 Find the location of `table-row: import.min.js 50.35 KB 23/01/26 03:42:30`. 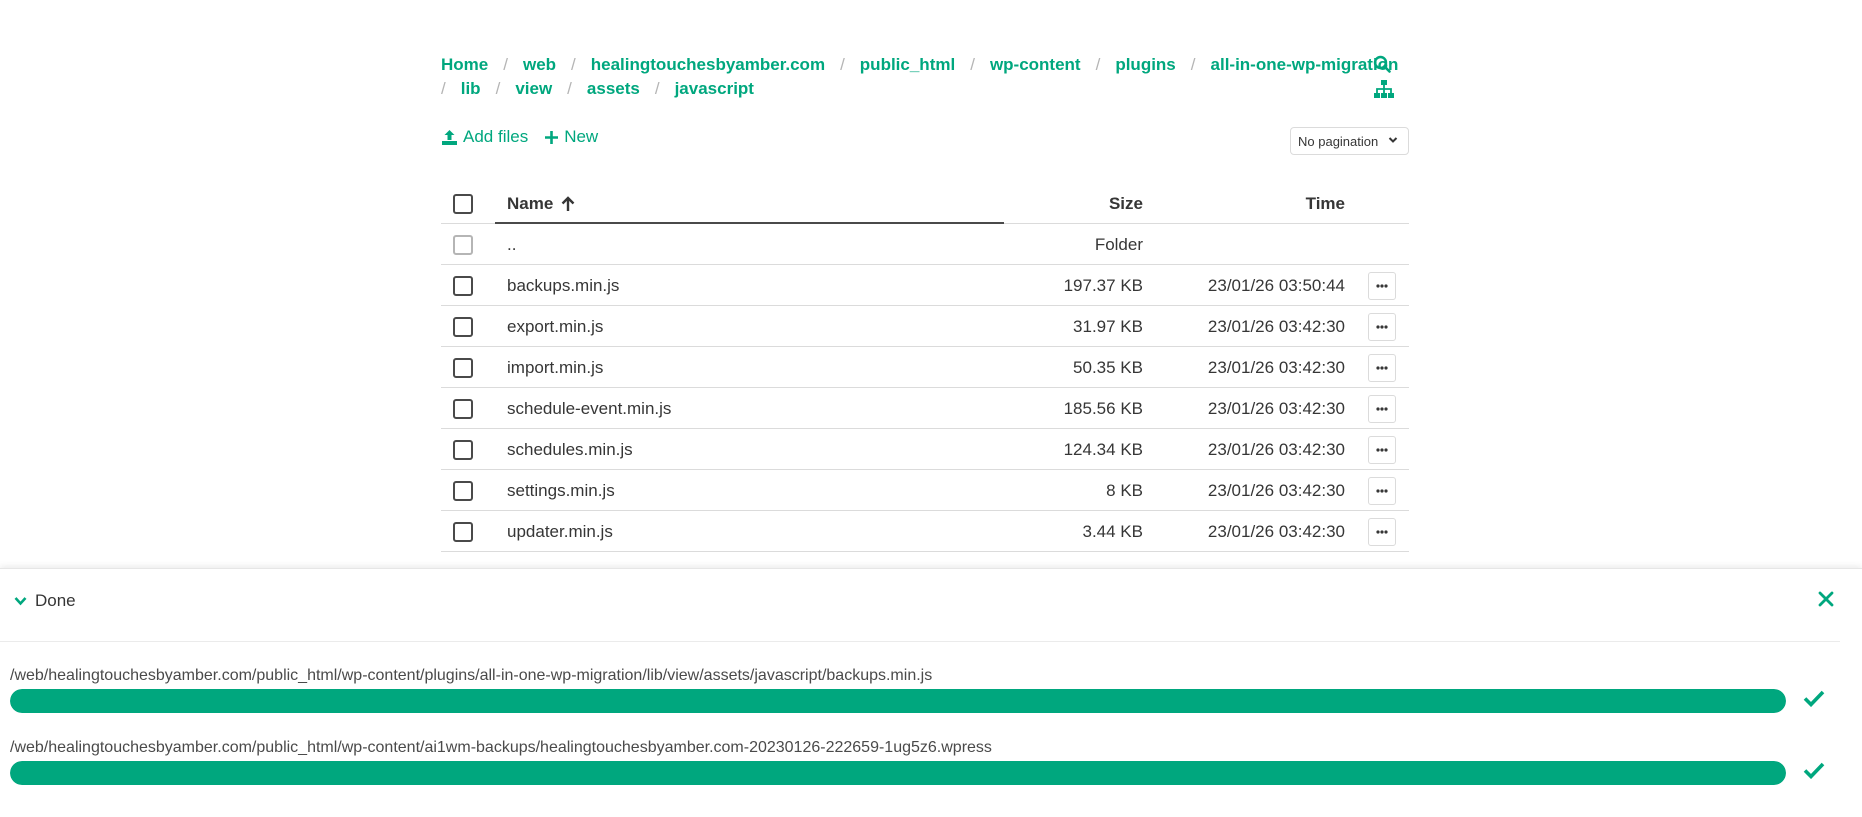

table-row: import.min.js 50.35 KB 23/01/26 03:42:30 is located at coordinates (925, 367).